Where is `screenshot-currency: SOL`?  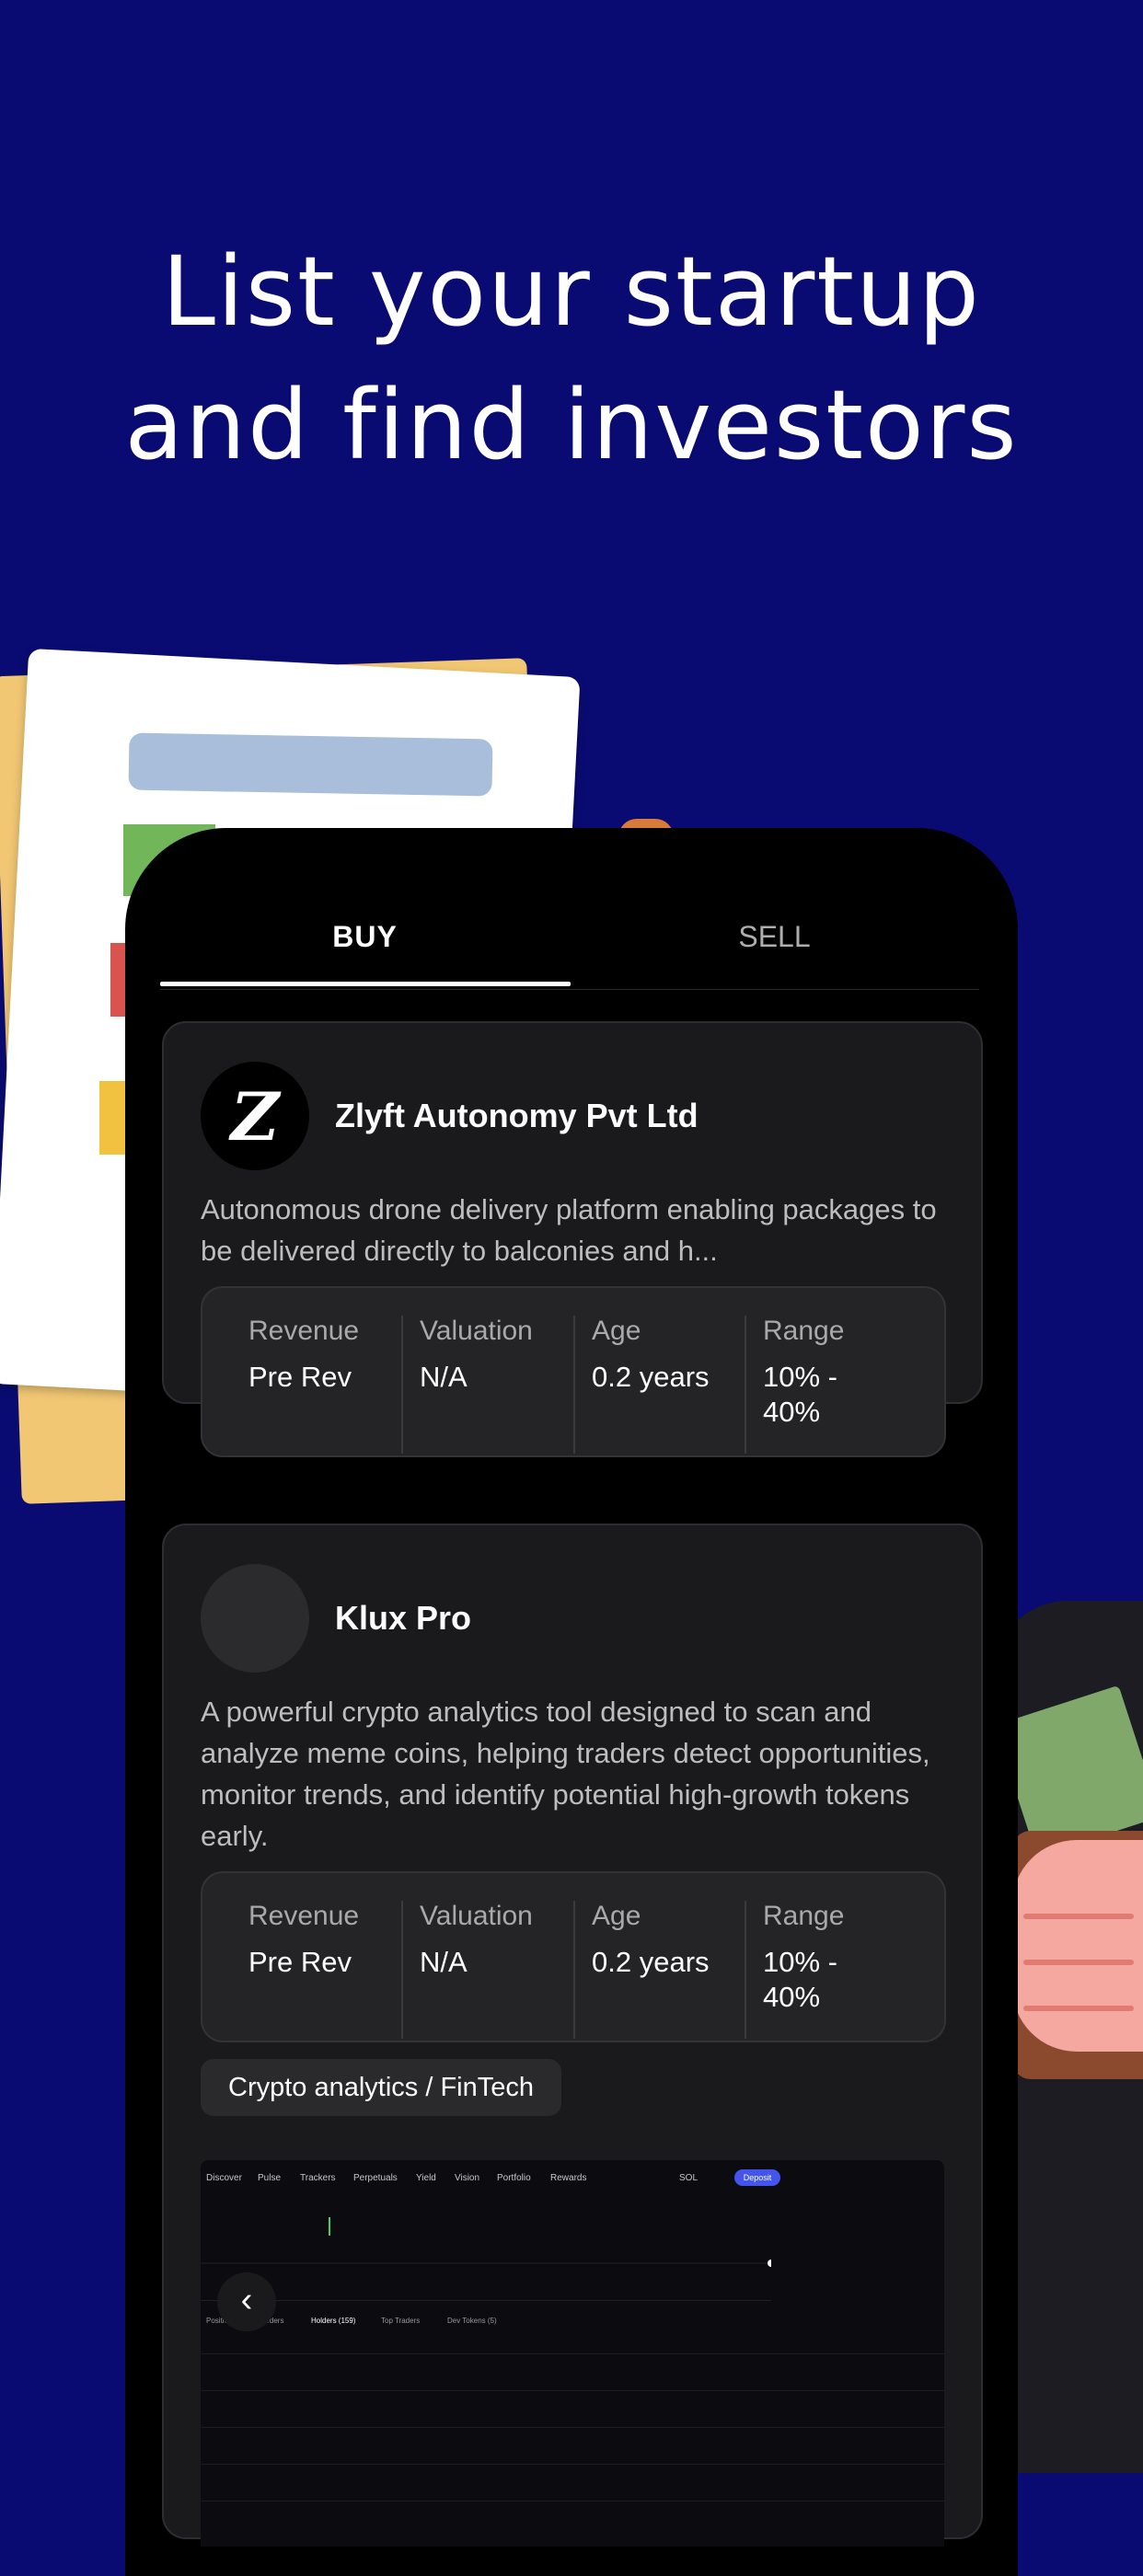
screenshot-currency: SOL is located at coordinates (689, 2178).